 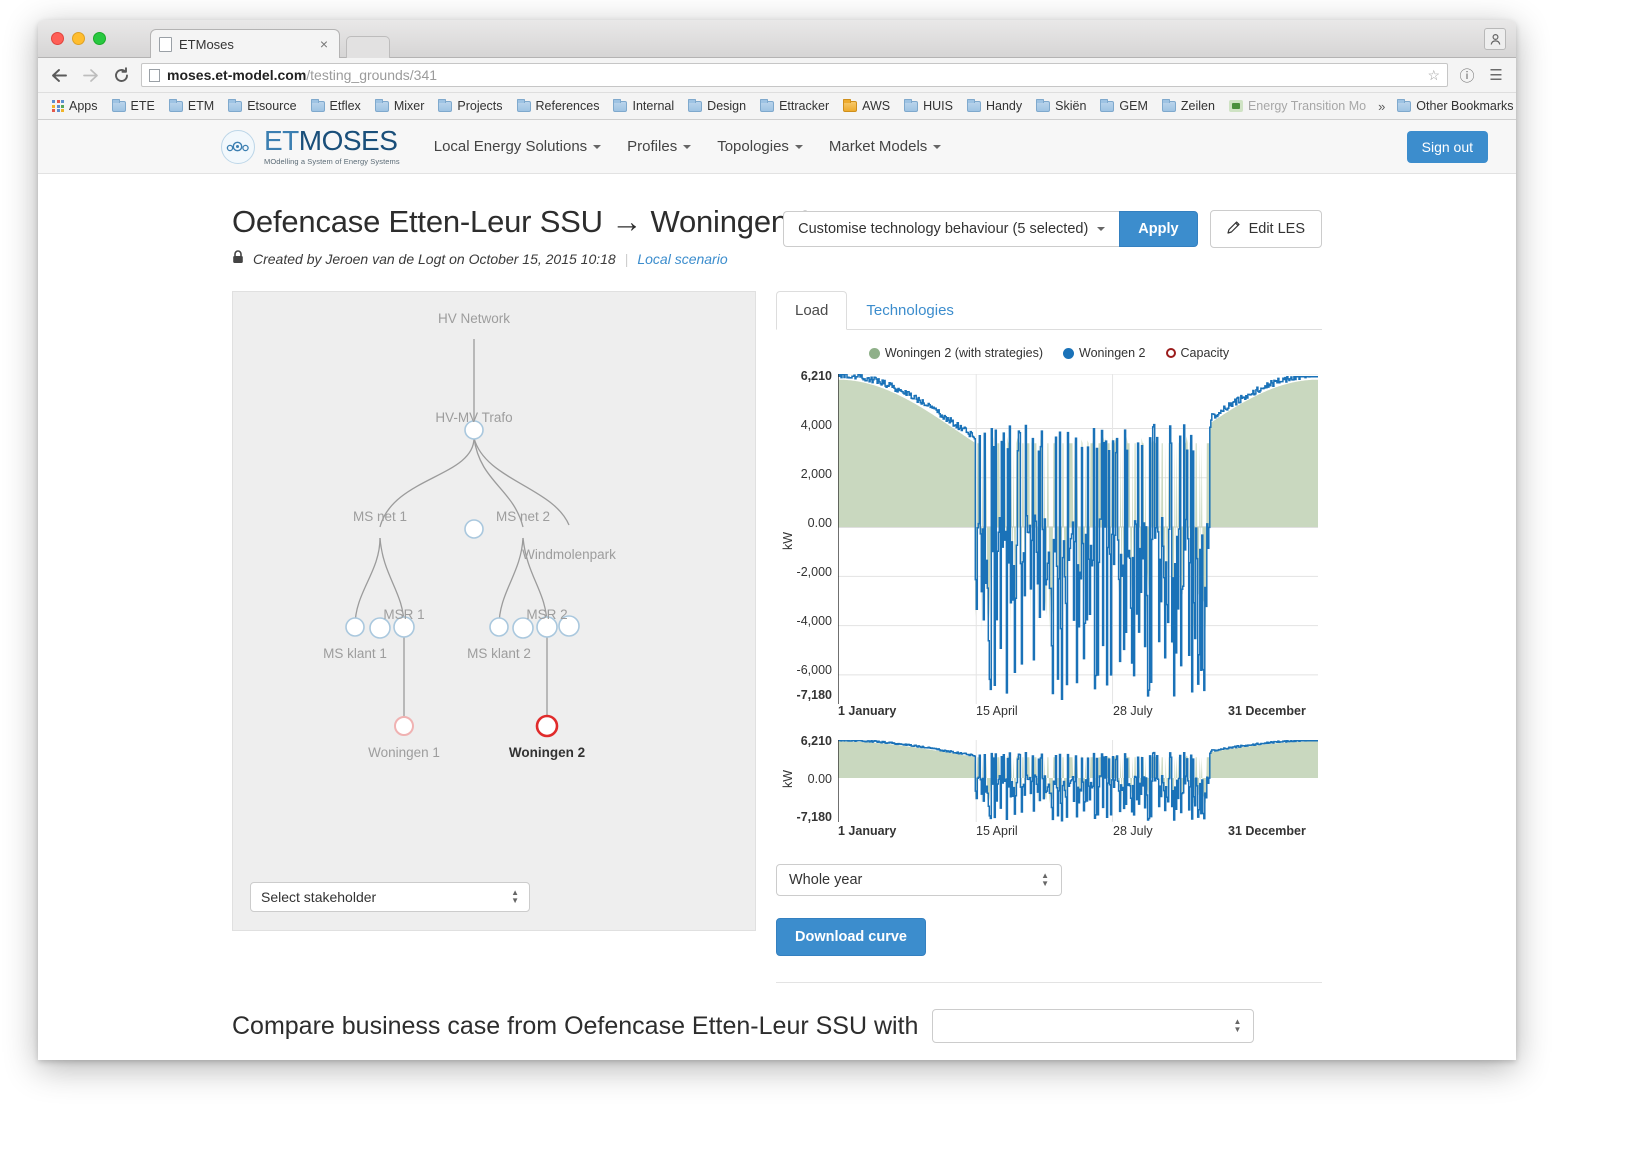 What do you see at coordinates (99, 38) in the screenshot?
I see `maximize-window-button` at bounding box center [99, 38].